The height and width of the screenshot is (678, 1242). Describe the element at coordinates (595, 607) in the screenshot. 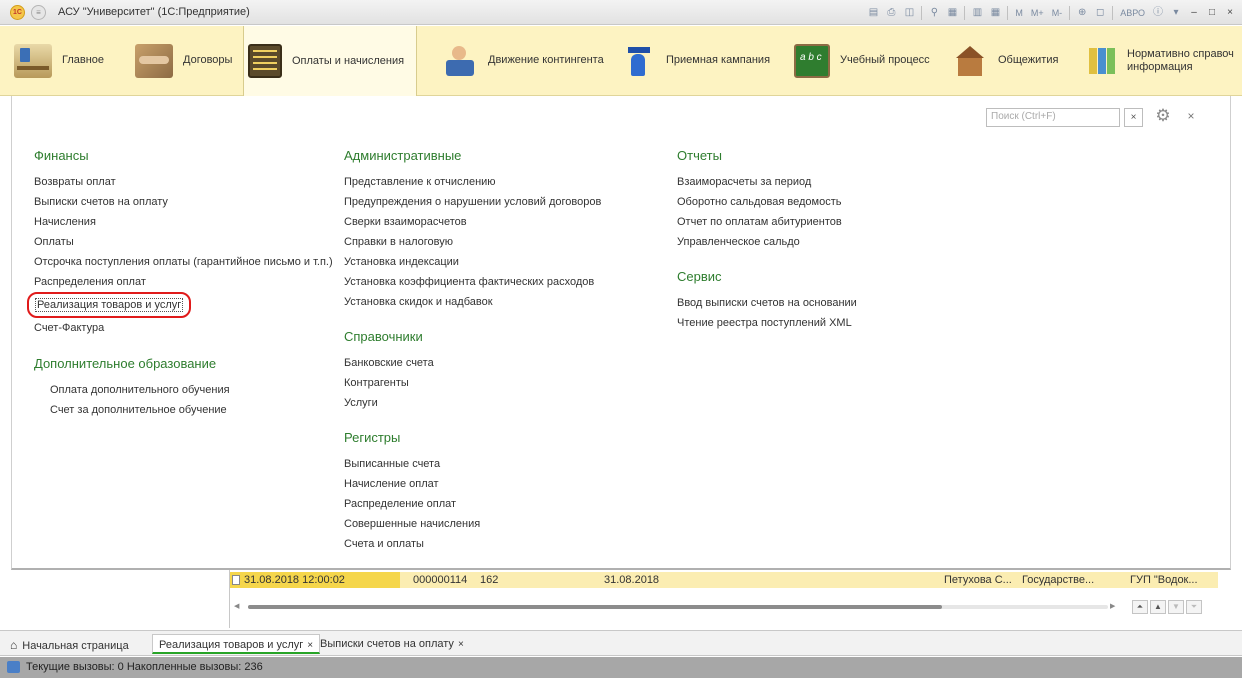

I see `scroll-thumb` at that location.